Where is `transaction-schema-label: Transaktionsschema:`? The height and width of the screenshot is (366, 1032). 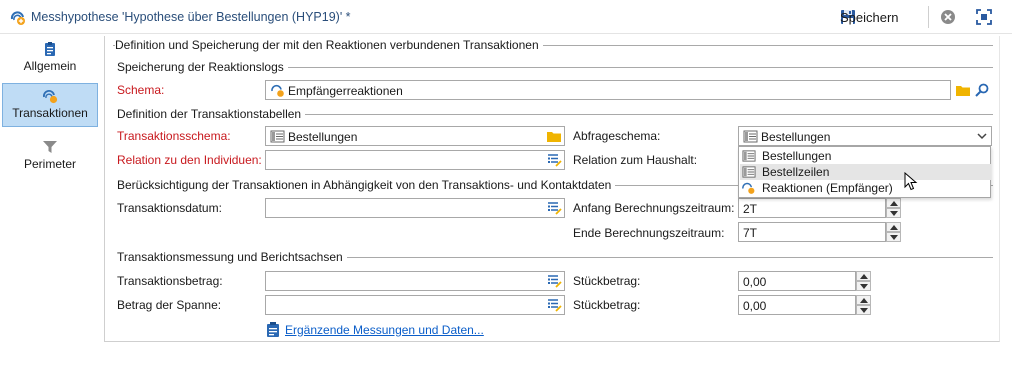
transaction-schema-label: Transaktionsschema: is located at coordinates (174, 136).